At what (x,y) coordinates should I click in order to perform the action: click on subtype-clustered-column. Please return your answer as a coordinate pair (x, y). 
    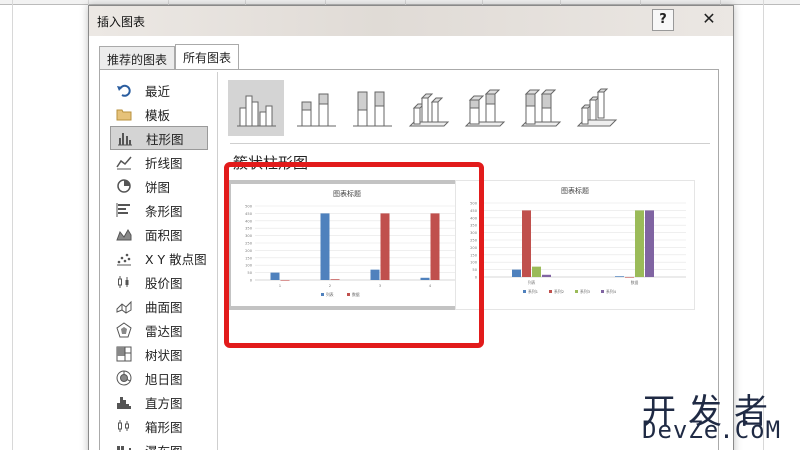
    Looking at the image, I should click on (256, 108).